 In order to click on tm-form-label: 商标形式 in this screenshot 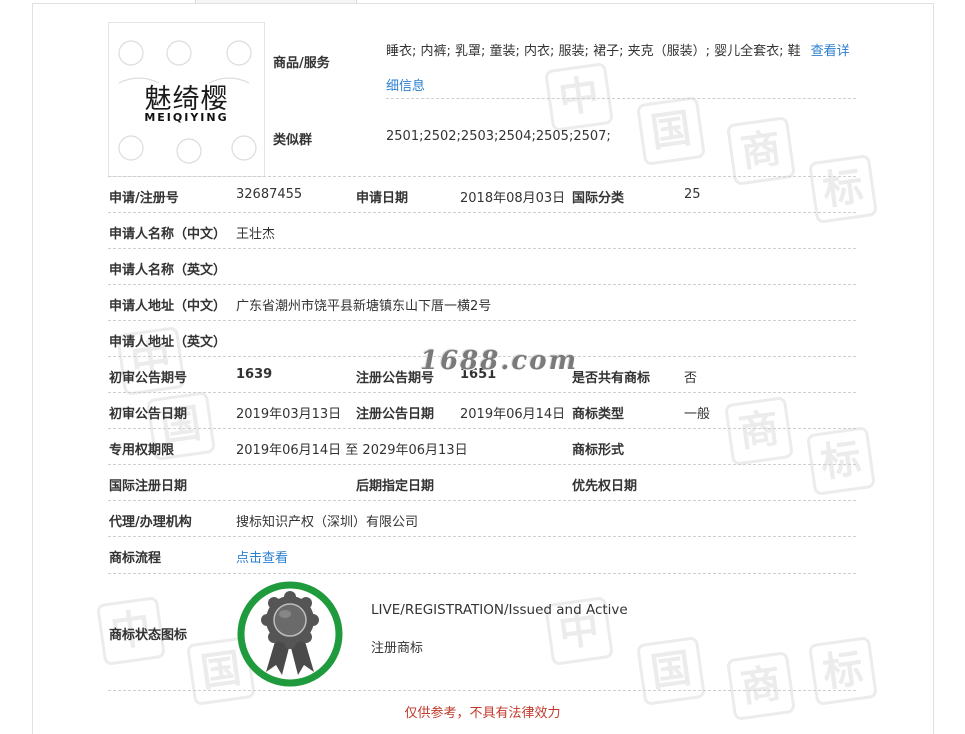, I will do `click(598, 450)`.